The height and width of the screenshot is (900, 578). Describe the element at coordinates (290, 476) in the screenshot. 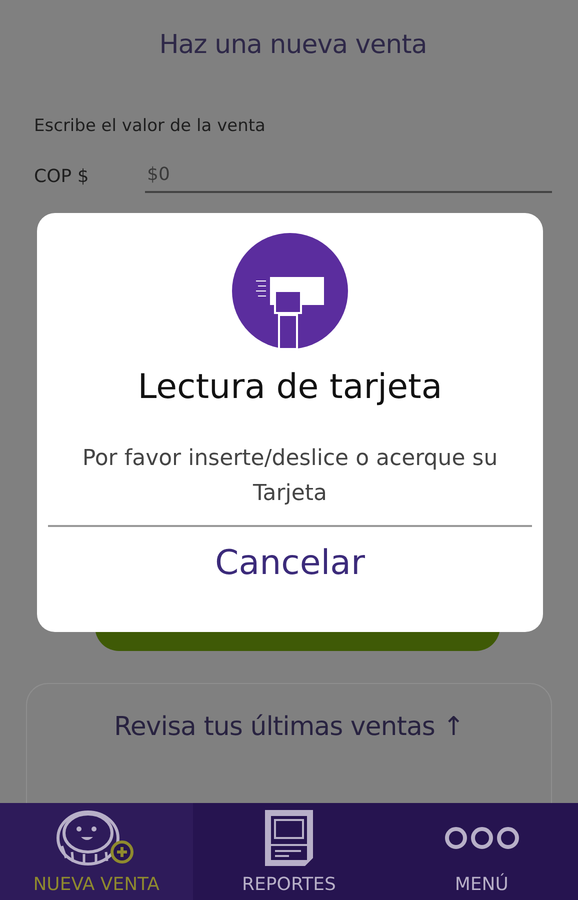

I see `dialog-message: Por favor inserte/deslice o acerque su Tarjeta` at that location.